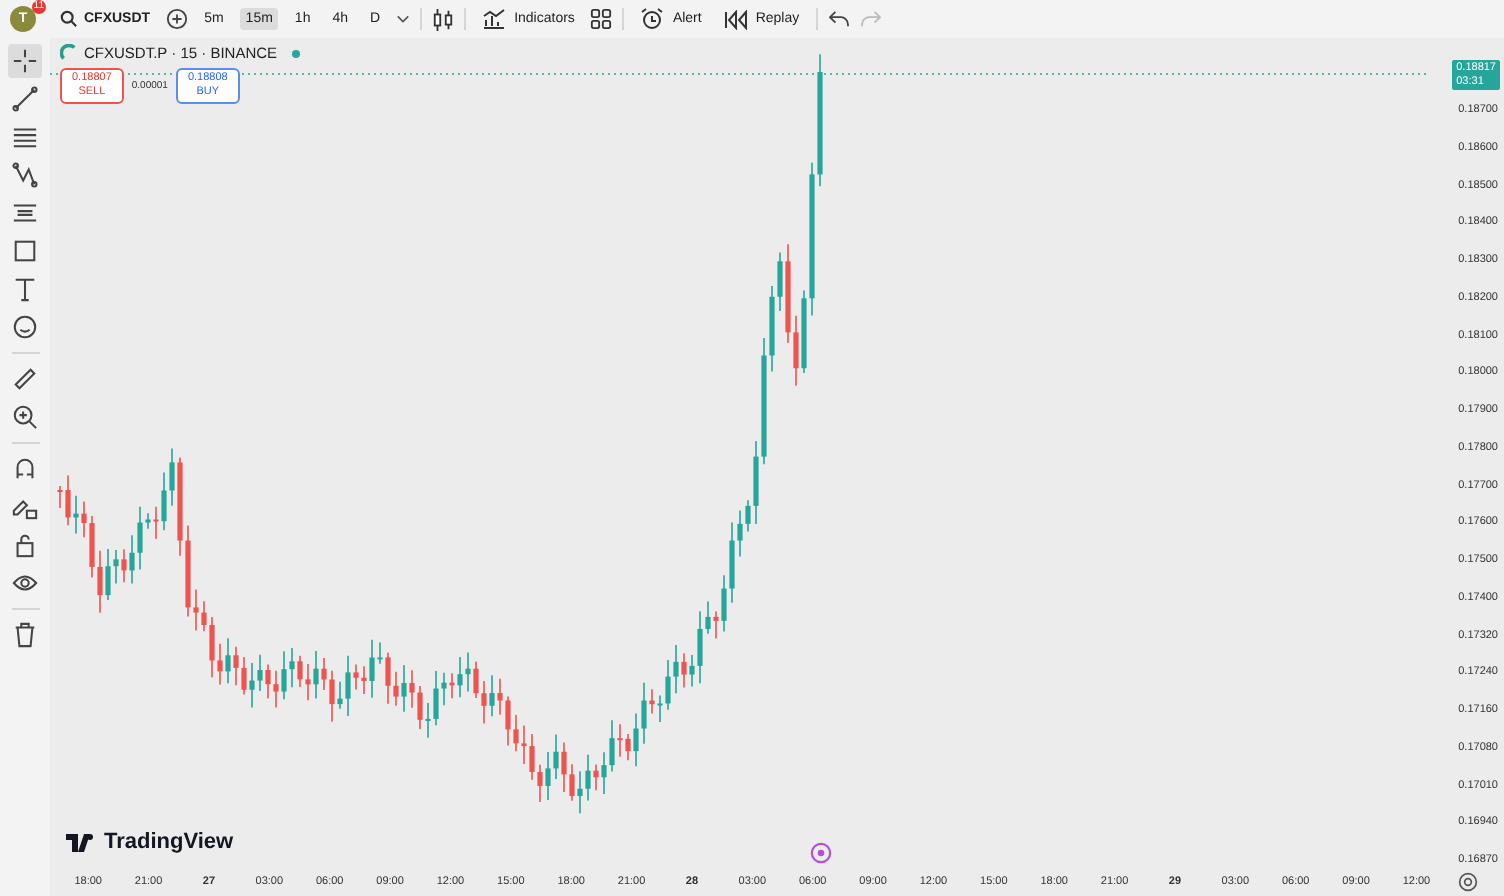  Describe the element at coordinates (177, 19) in the screenshot. I see `add-icon` at that location.